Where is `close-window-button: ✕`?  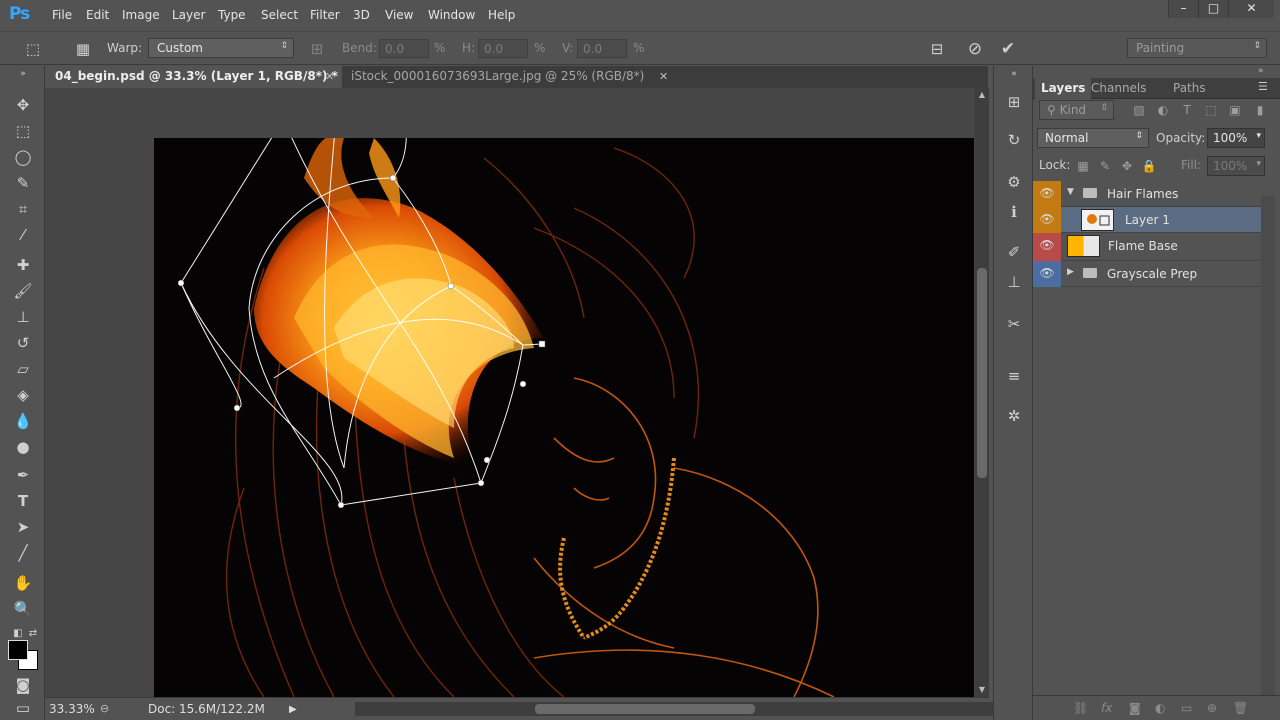 close-window-button: ✕ is located at coordinates (1251, 9).